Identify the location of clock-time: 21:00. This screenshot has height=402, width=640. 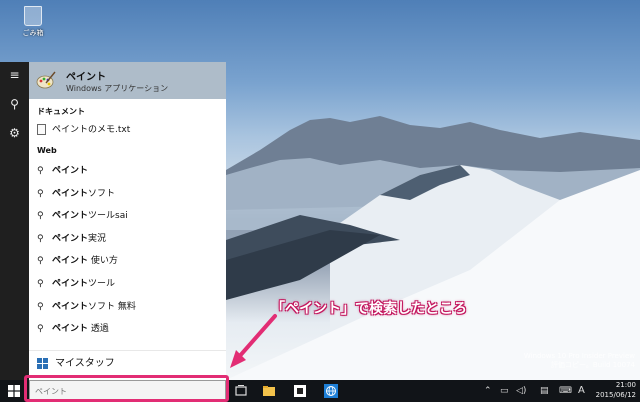
(625, 385).